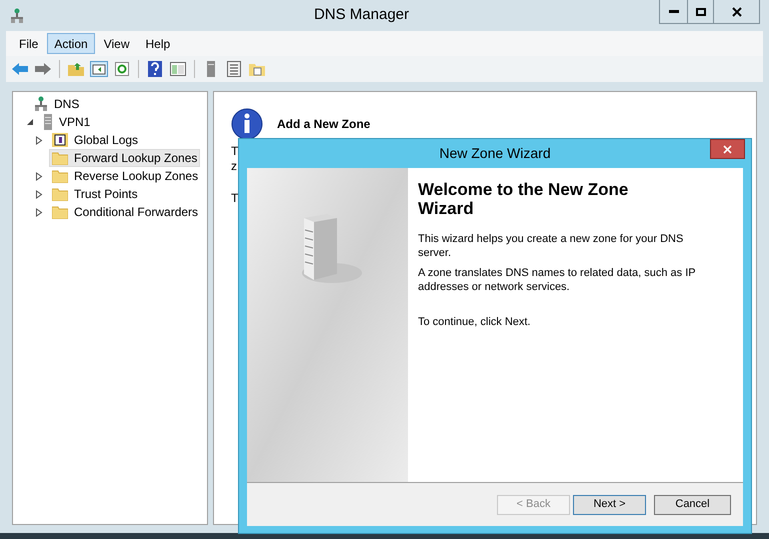 The width and height of the screenshot is (769, 539). What do you see at coordinates (247, 124) in the screenshot?
I see `info-icon` at bounding box center [247, 124].